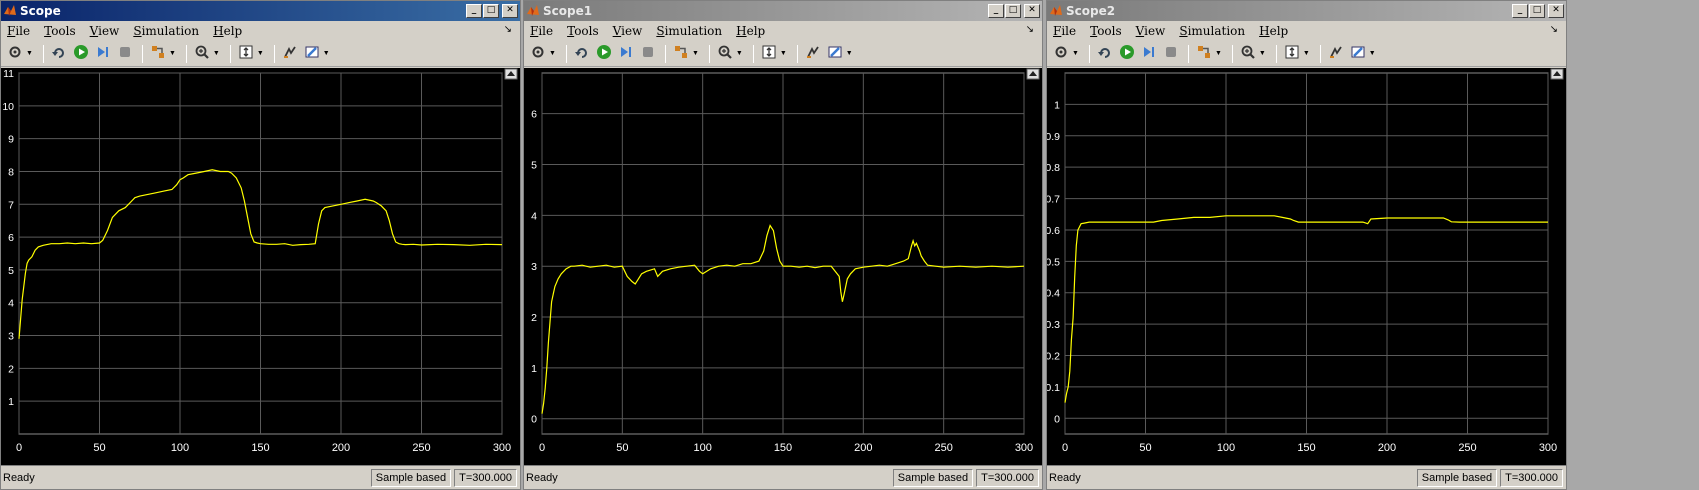 Image resolution: width=1699 pixels, height=490 pixels. I want to click on menu-bar: File Tools View Simulation Help ↘, so click(1306, 31).